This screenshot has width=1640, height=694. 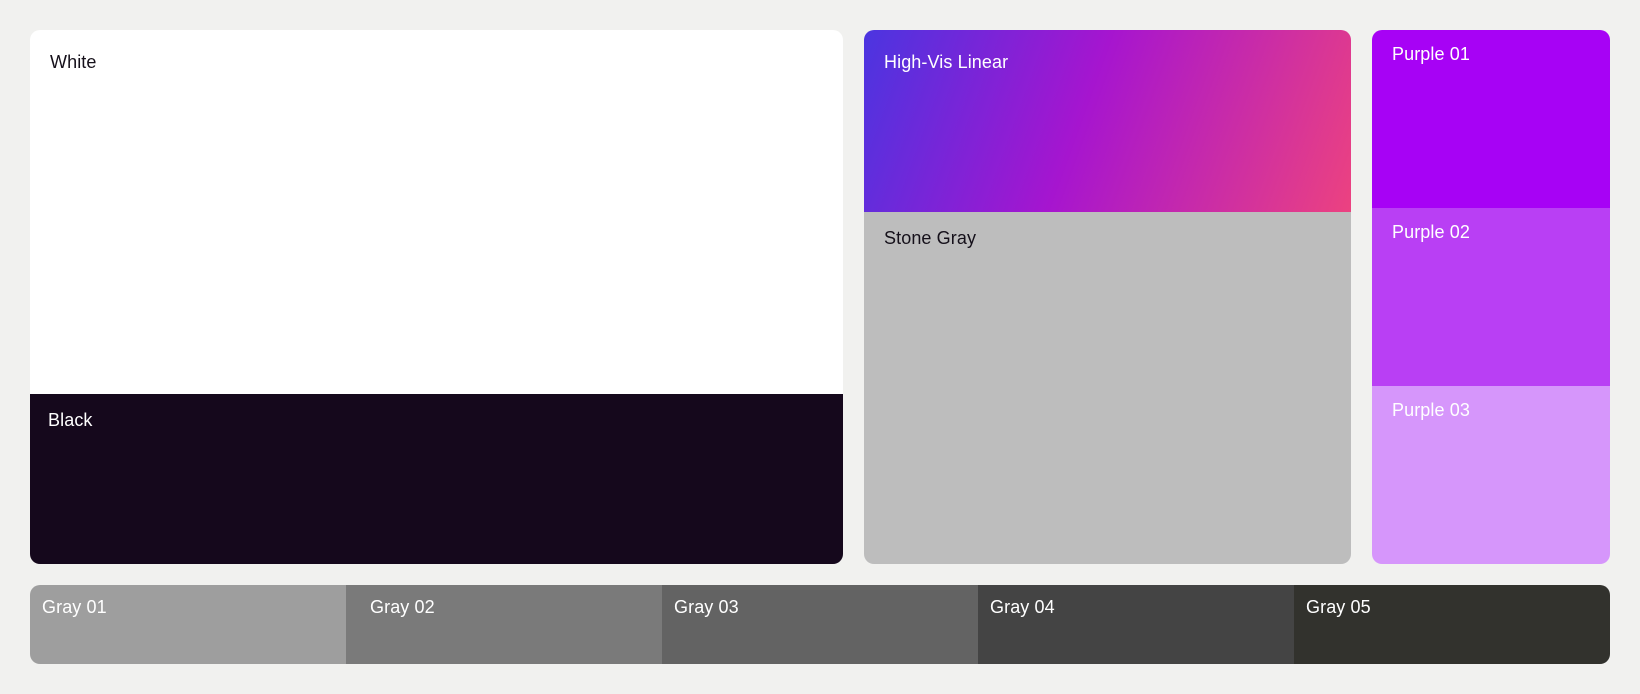 I want to click on purple-01-swatch: Purple 01, so click(x=1491, y=119).